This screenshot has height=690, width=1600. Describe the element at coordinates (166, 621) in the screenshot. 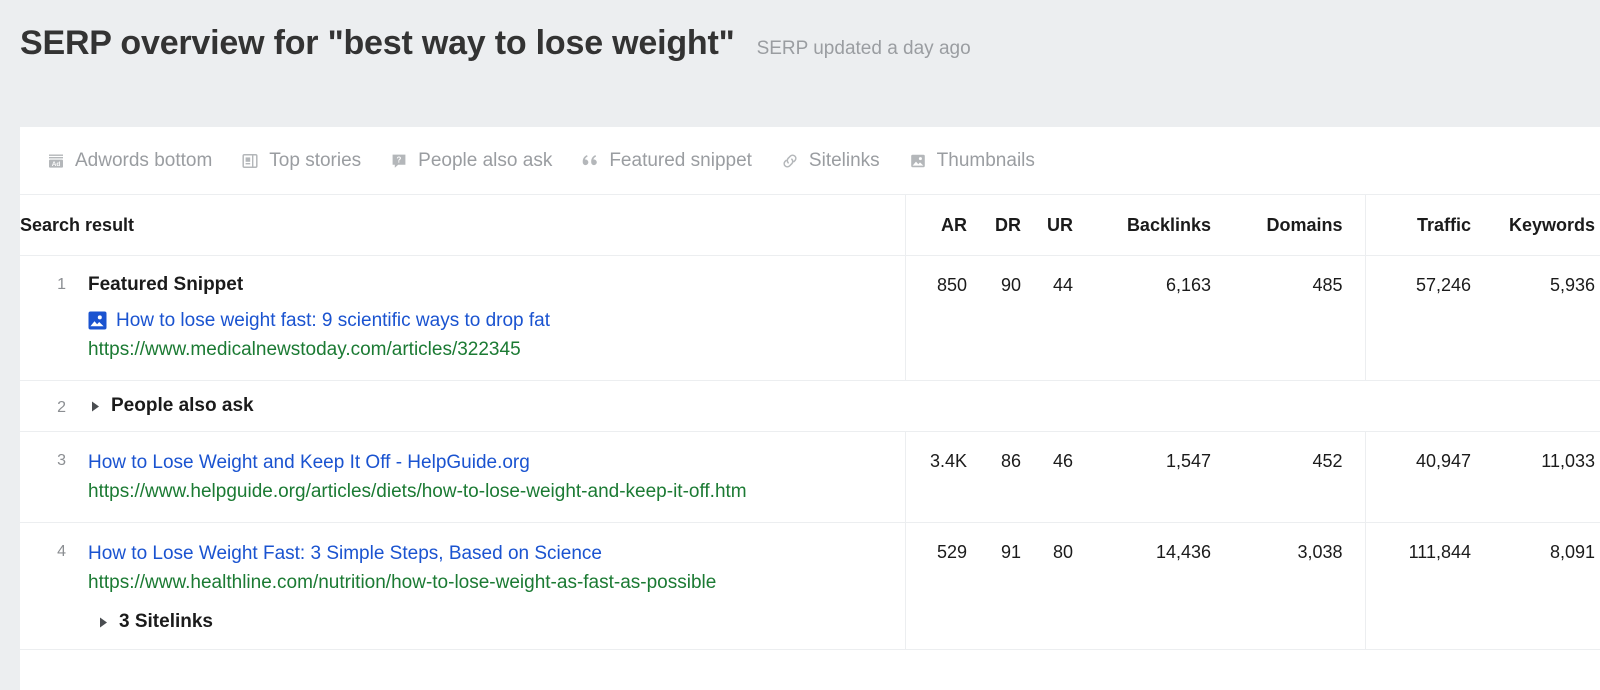

I see `collapsible-label: 3 Sitelinks` at that location.